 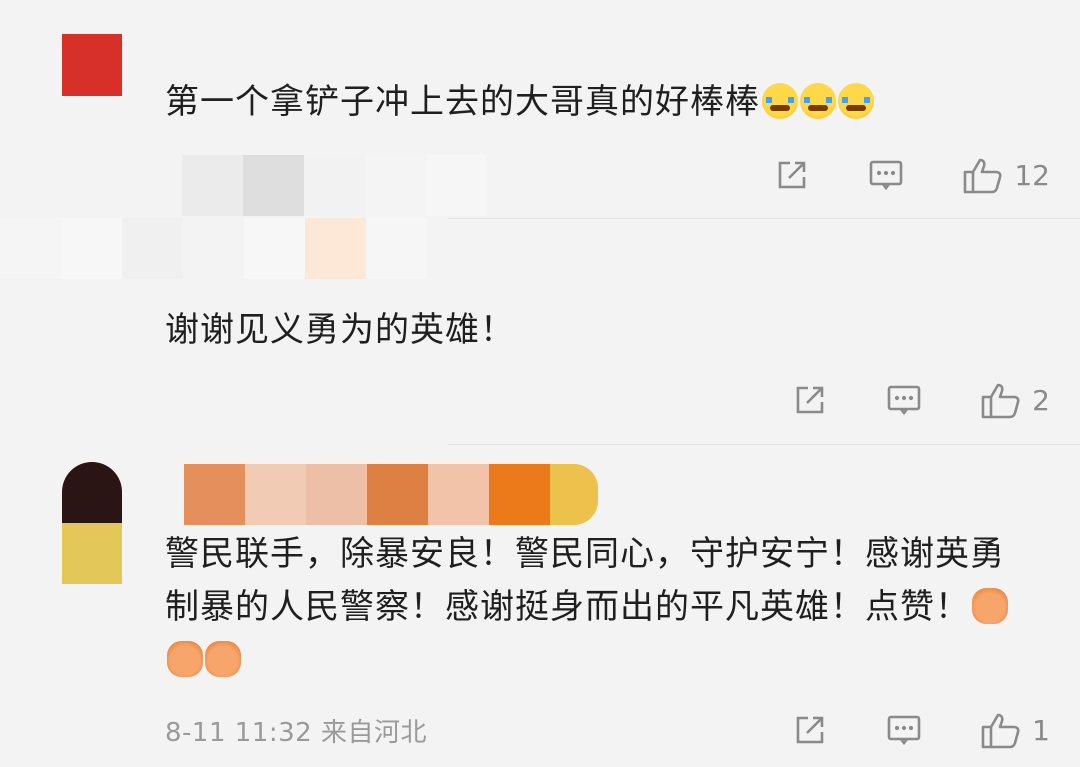 I want to click on comment-actions: 12, so click(x=883, y=175).